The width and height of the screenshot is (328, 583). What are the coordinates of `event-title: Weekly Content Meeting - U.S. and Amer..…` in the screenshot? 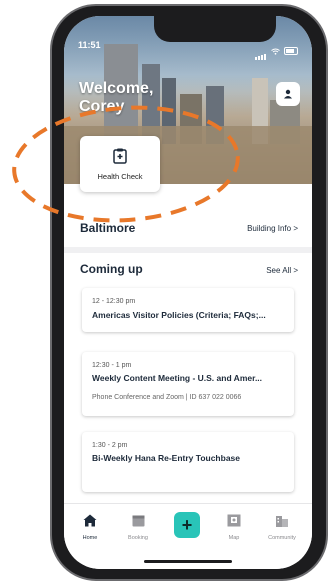 It's located at (177, 378).